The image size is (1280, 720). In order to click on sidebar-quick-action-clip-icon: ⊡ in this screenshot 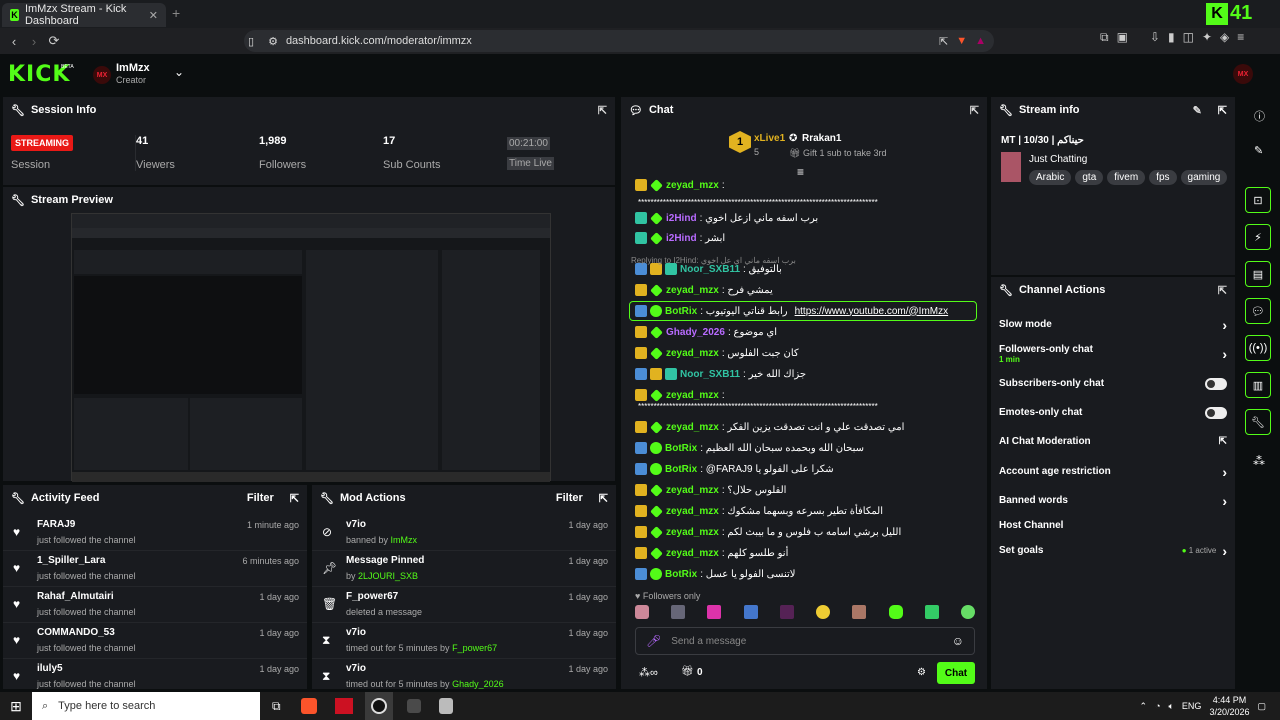, I will do `click(1258, 200)`.